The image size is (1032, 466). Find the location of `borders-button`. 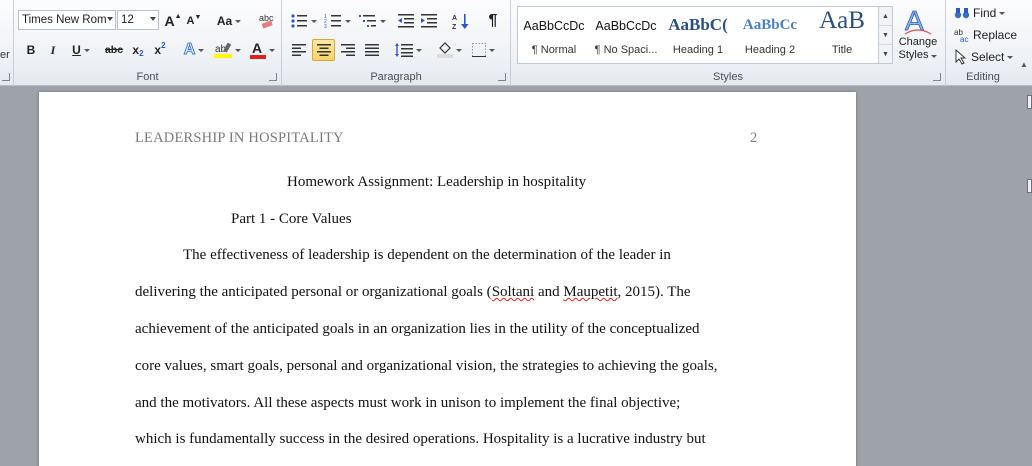

borders-button is located at coordinates (483, 50).